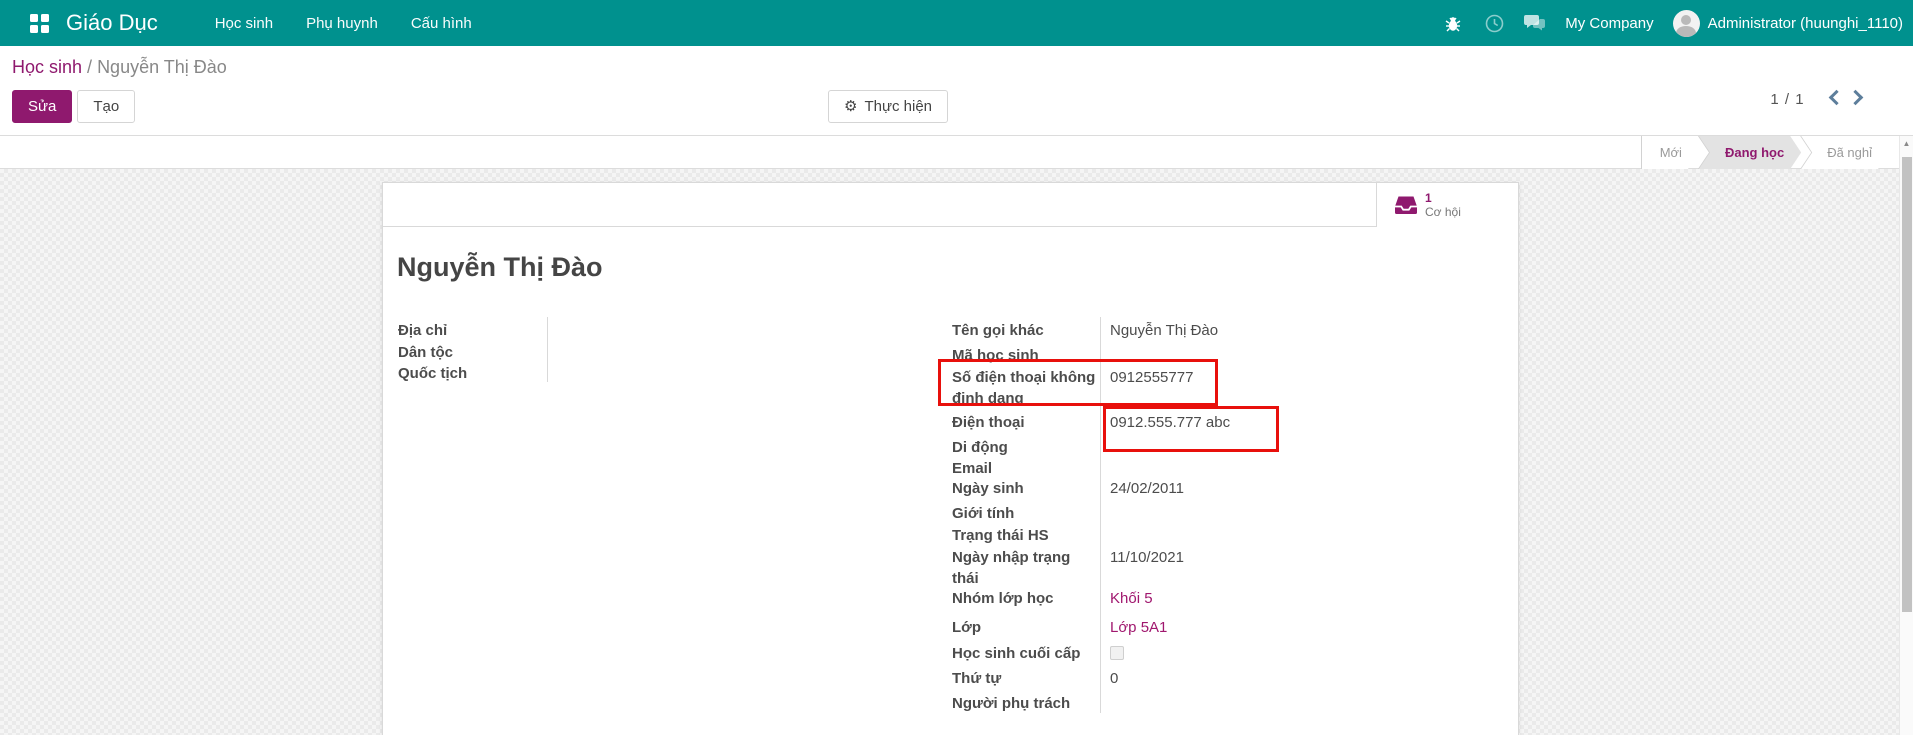 This screenshot has width=1913, height=735. Describe the element at coordinates (1670, 152) in the screenshot. I see `state-moi: Mới` at that location.